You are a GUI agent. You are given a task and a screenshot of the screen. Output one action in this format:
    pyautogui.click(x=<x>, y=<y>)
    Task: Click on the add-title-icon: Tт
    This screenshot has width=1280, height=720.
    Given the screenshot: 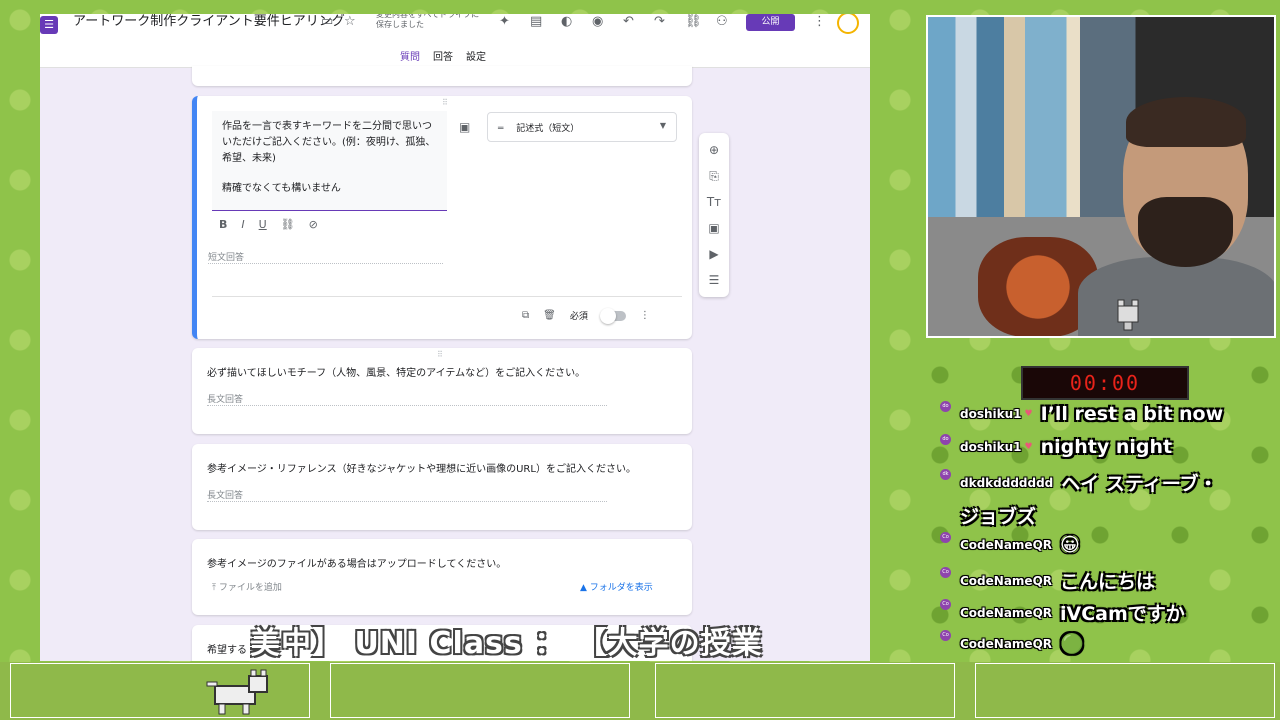 What is the action you would take?
    pyautogui.click(x=714, y=202)
    